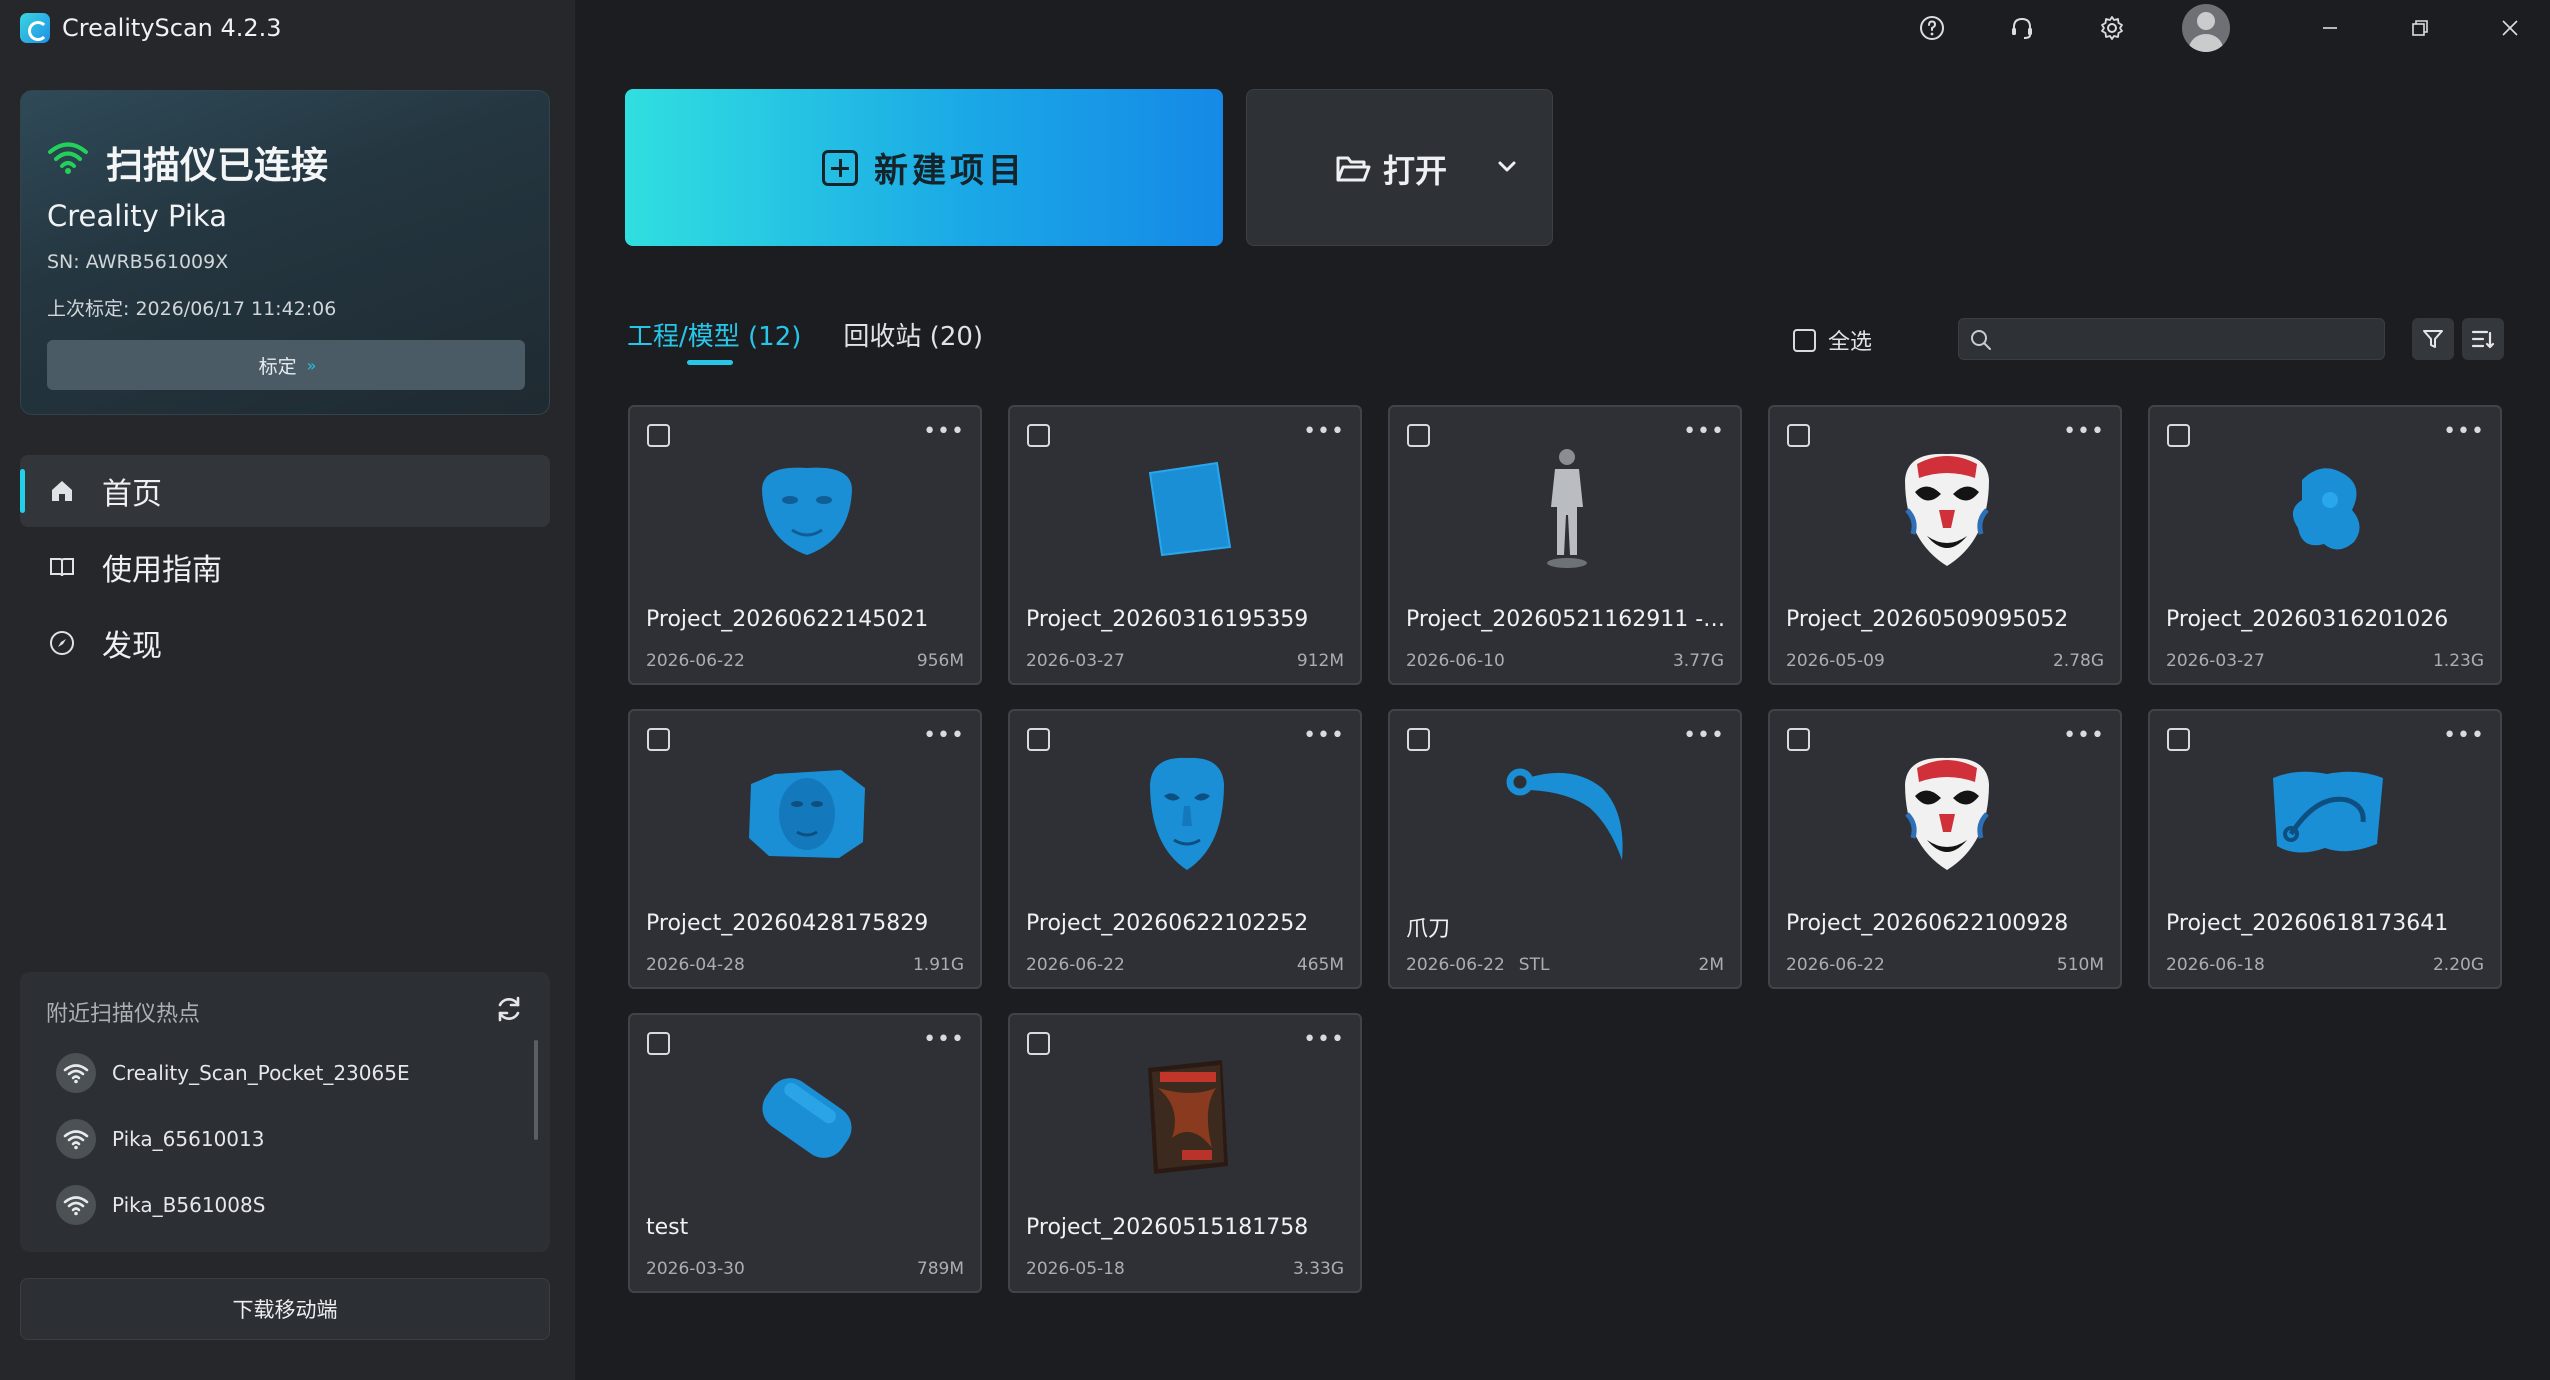 The height and width of the screenshot is (1380, 2550). I want to click on search-input, so click(2188, 339).